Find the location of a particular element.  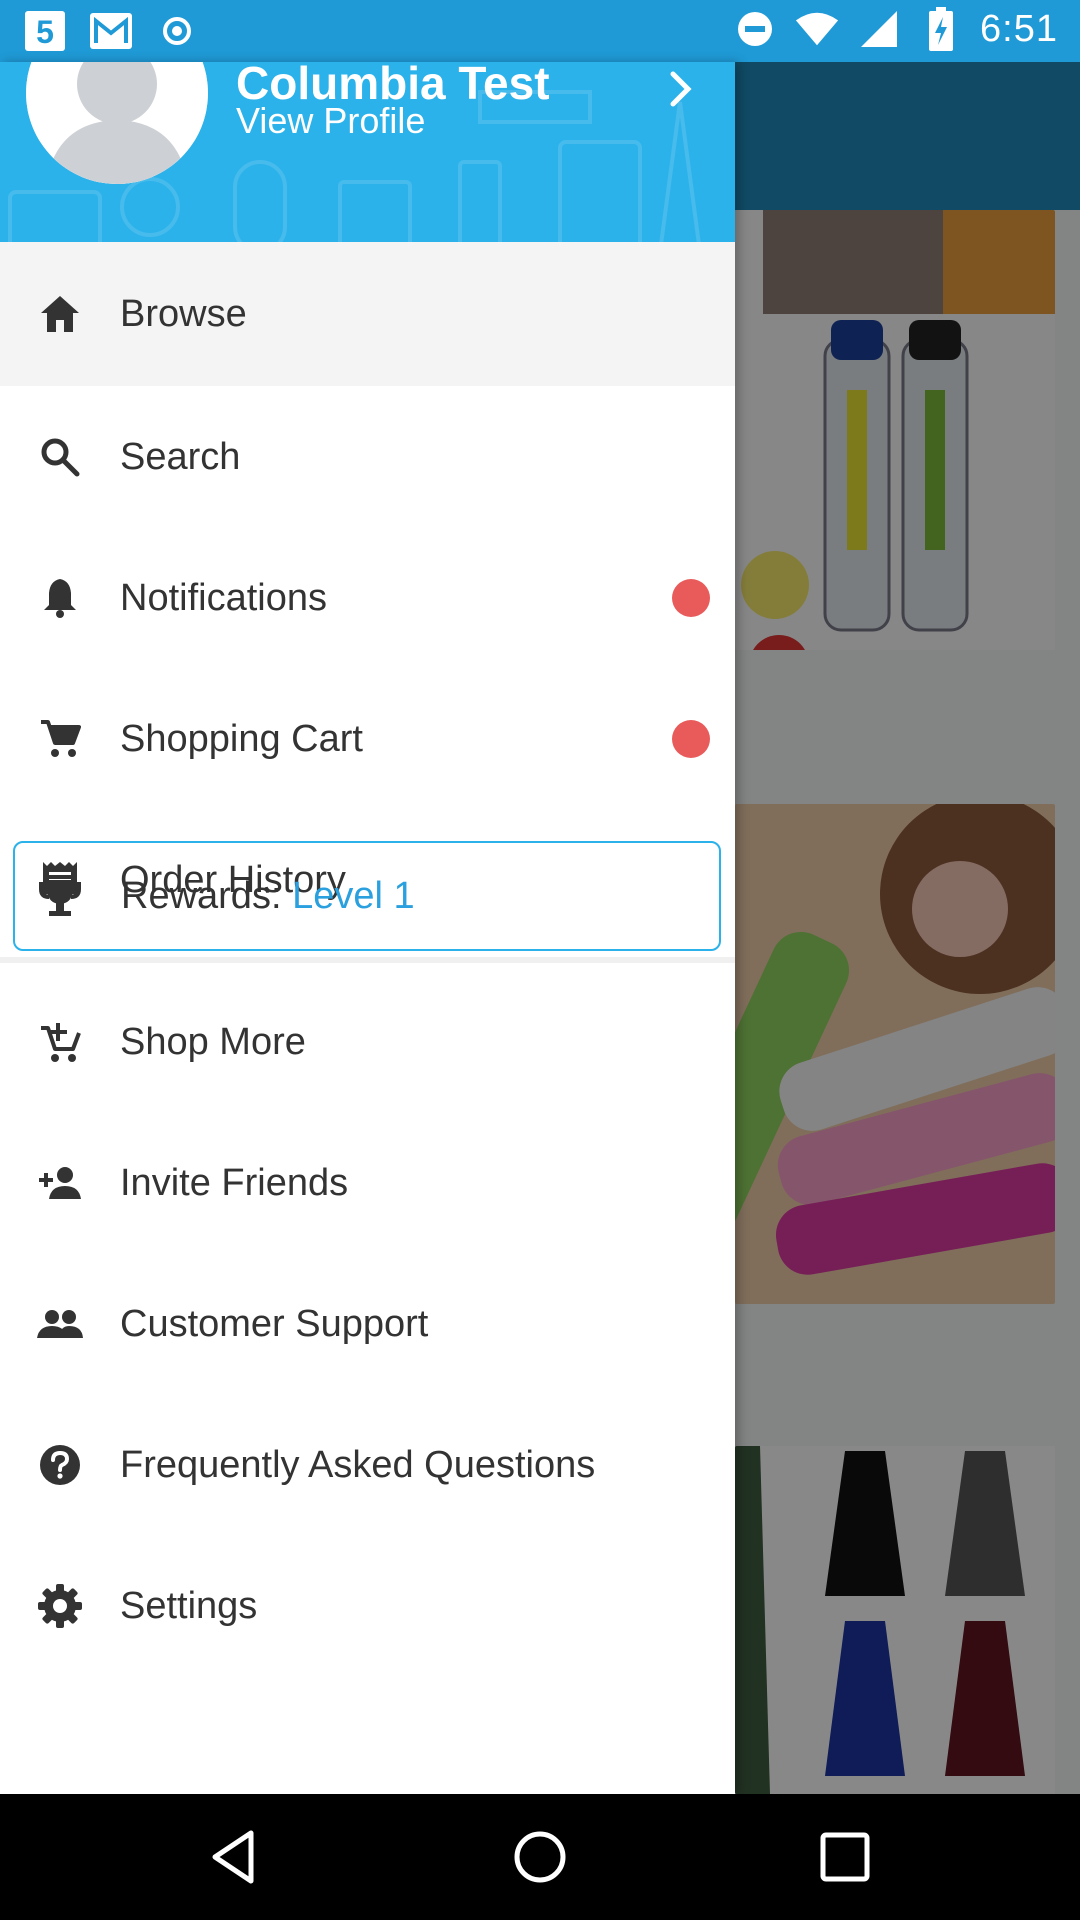

menu-item-label: Browse is located at coordinates (183, 313).